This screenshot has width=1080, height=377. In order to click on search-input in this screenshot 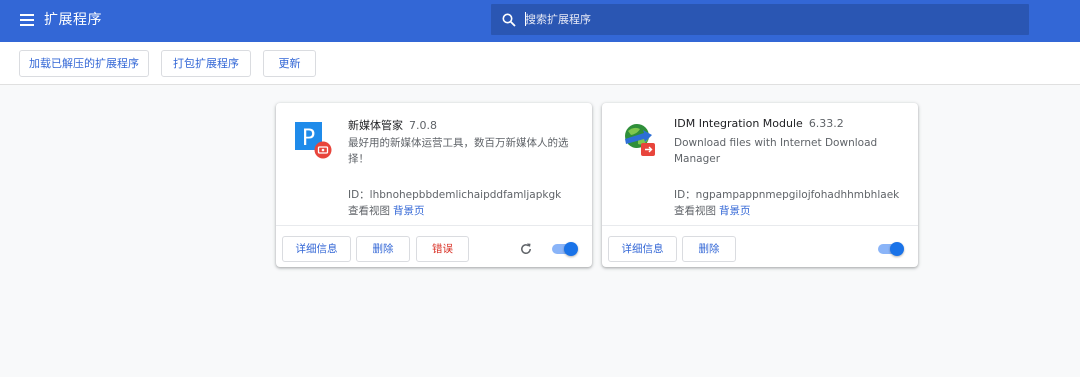, I will do `click(765, 19)`.